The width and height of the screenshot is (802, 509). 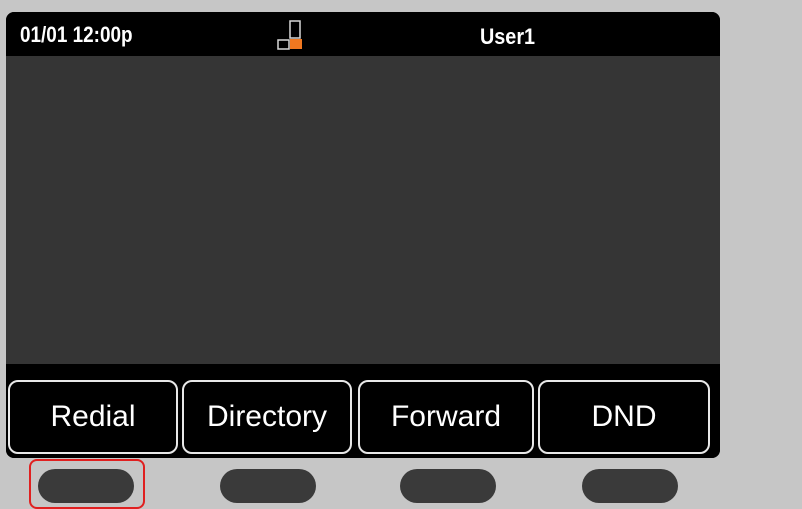 I want to click on softkey-label: Redial, so click(x=93, y=416).